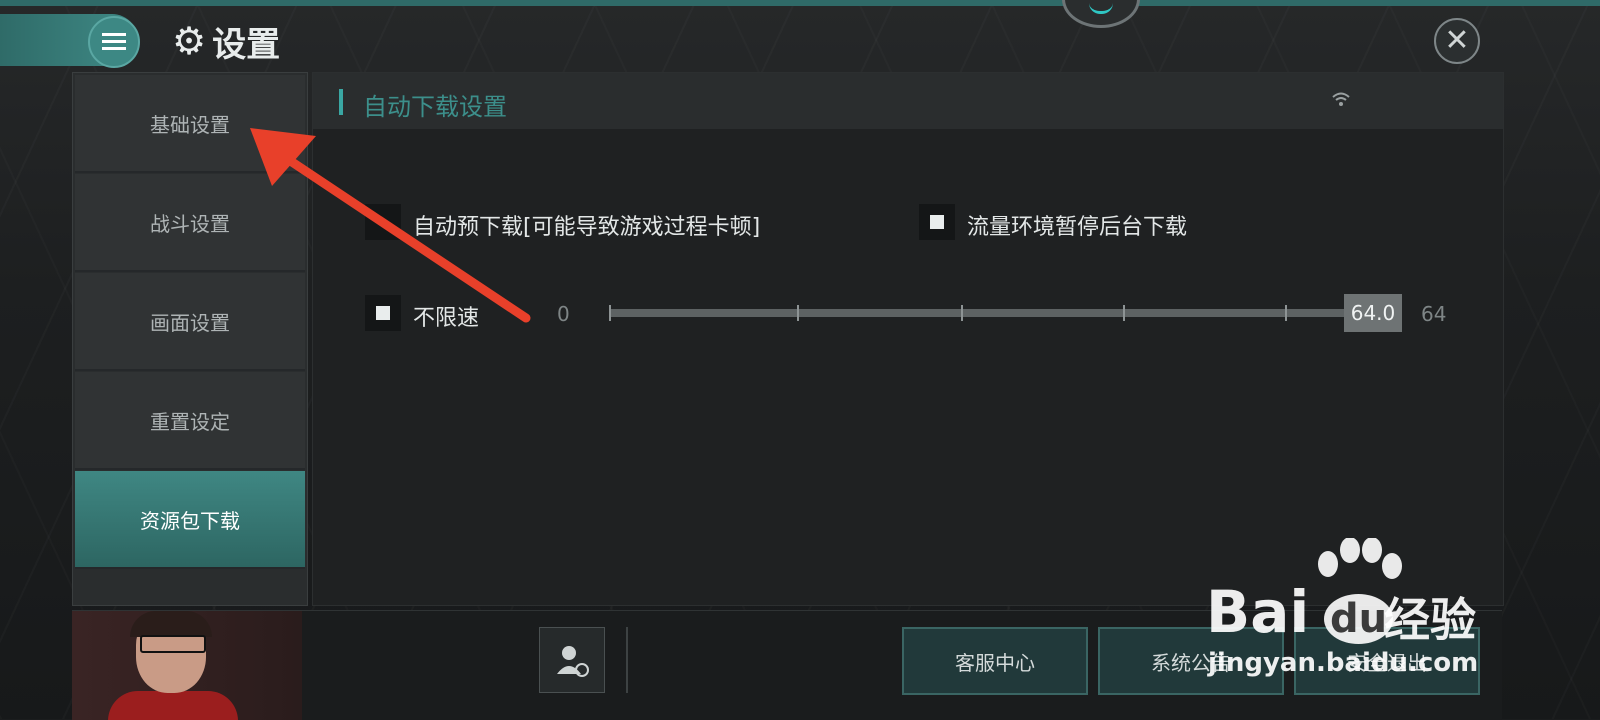 This screenshot has height=720, width=1600. I want to click on sidebar-item-combat: 战斗设置, so click(190, 223).